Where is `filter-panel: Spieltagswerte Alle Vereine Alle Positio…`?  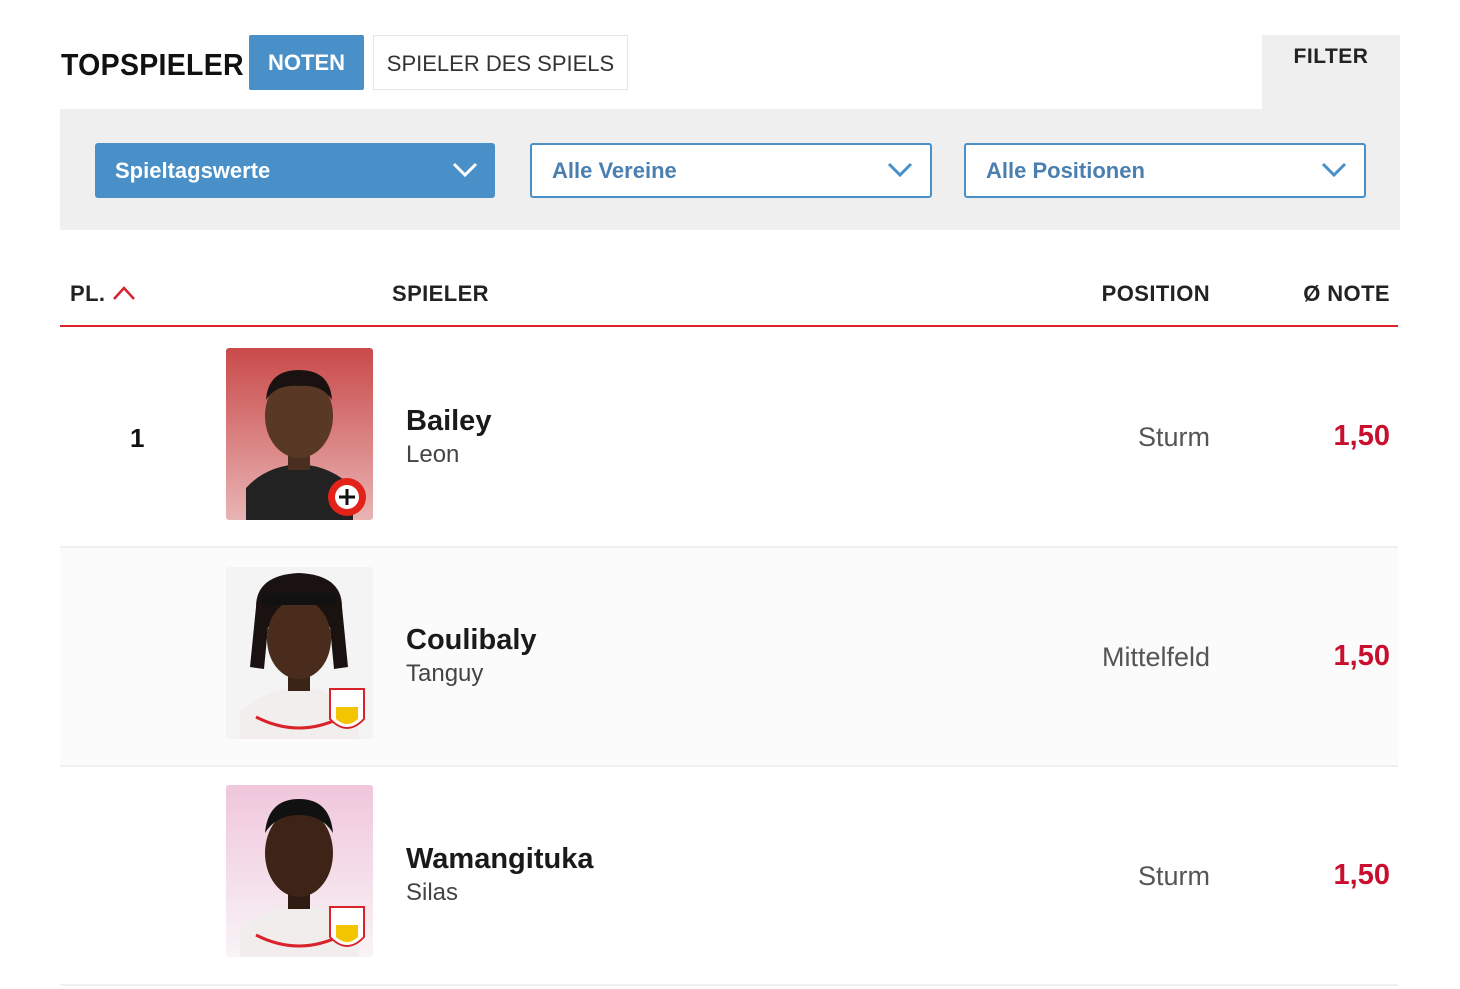 filter-panel: Spieltagswerte Alle Vereine Alle Positio… is located at coordinates (730, 169).